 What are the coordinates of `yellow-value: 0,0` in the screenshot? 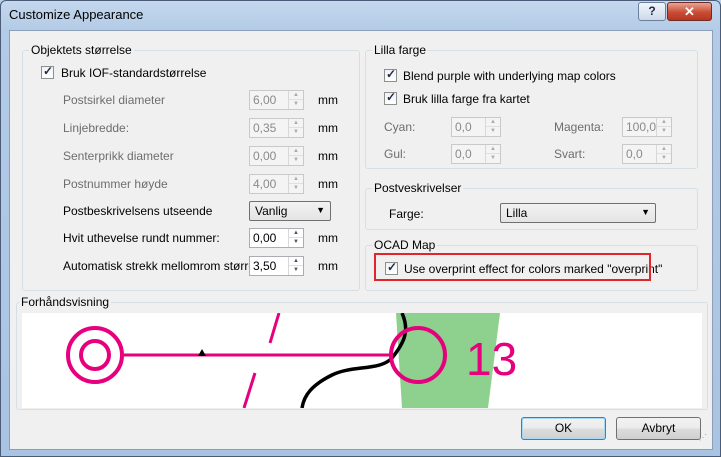 It's located at (463, 154).